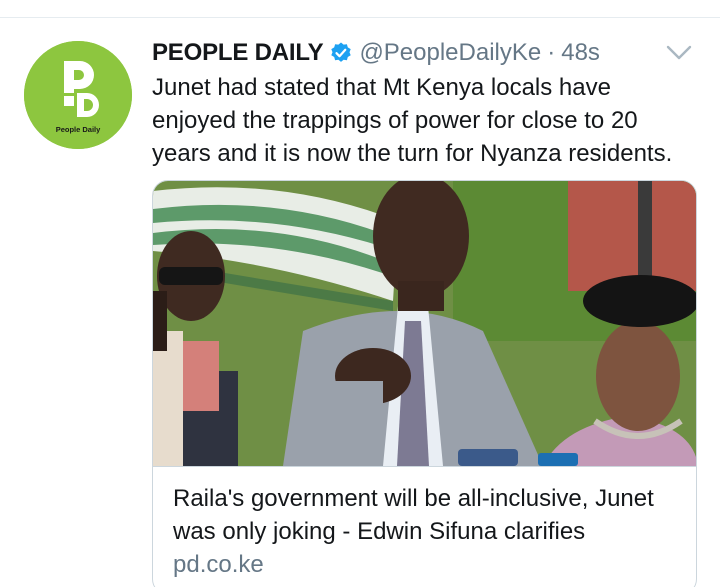 The image size is (720, 587). What do you see at coordinates (341, 53) in the screenshot?
I see `verified-badge-icon` at bounding box center [341, 53].